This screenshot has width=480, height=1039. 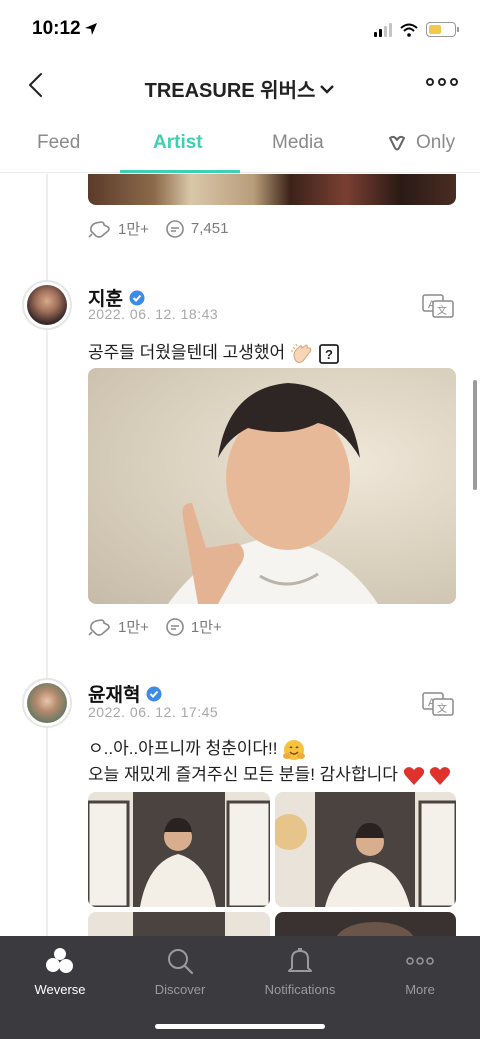 What do you see at coordinates (397, 143) in the screenshot?
I see `weverse-only-icon` at bounding box center [397, 143].